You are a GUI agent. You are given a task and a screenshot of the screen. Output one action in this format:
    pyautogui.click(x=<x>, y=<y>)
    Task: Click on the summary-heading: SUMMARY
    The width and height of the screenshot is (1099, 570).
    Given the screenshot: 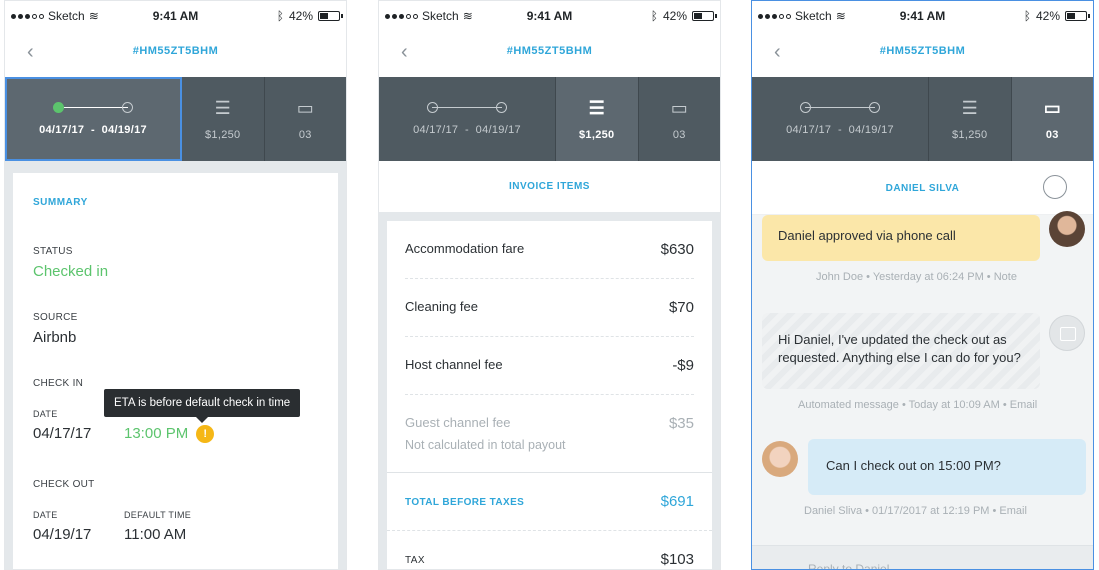 What is the action you would take?
    pyautogui.click(x=60, y=202)
    